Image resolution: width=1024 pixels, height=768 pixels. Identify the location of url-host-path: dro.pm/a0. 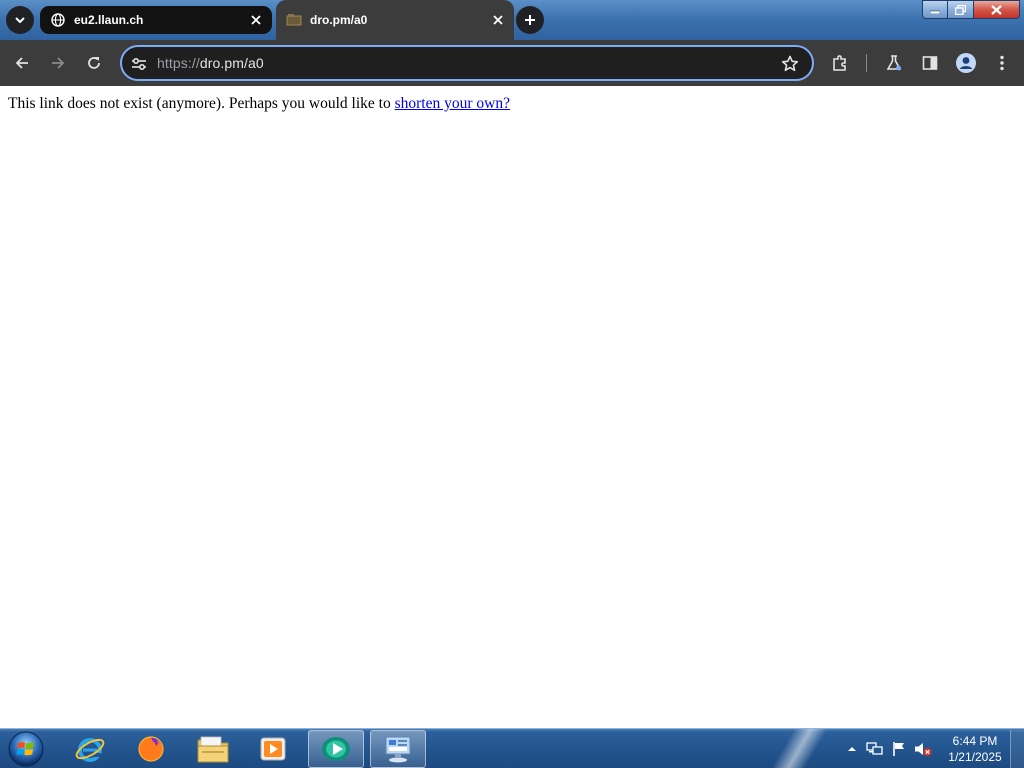
(231, 63).